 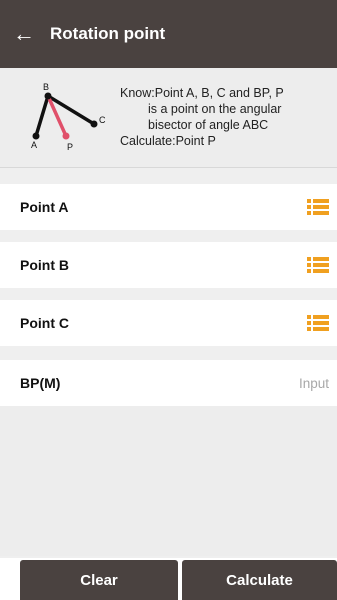 What do you see at coordinates (168, 141) in the screenshot?
I see `info-line-4: Calculate:Point P` at bounding box center [168, 141].